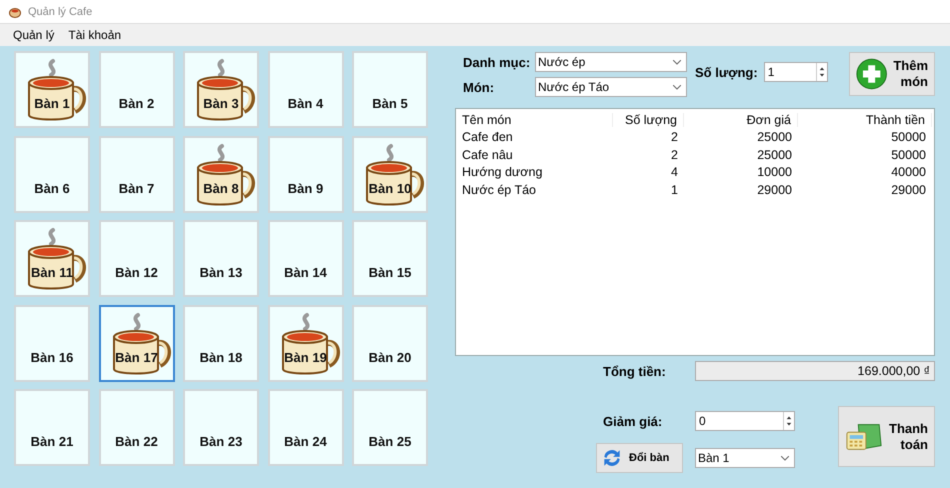  I want to click on quantity-label: Số lượng:, so click(726, 72).